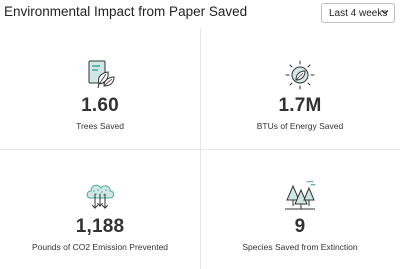  Describe the element at coordinates (100, 126) in the screenshot. I see `metric-label: Trees Saved` at that location.